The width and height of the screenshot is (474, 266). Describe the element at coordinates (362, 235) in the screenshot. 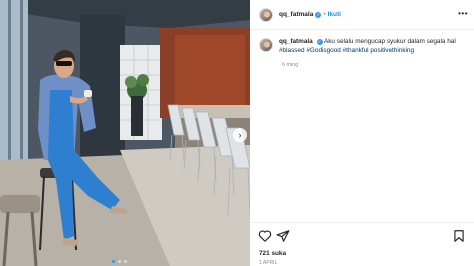

I see `action-bar` at that location.